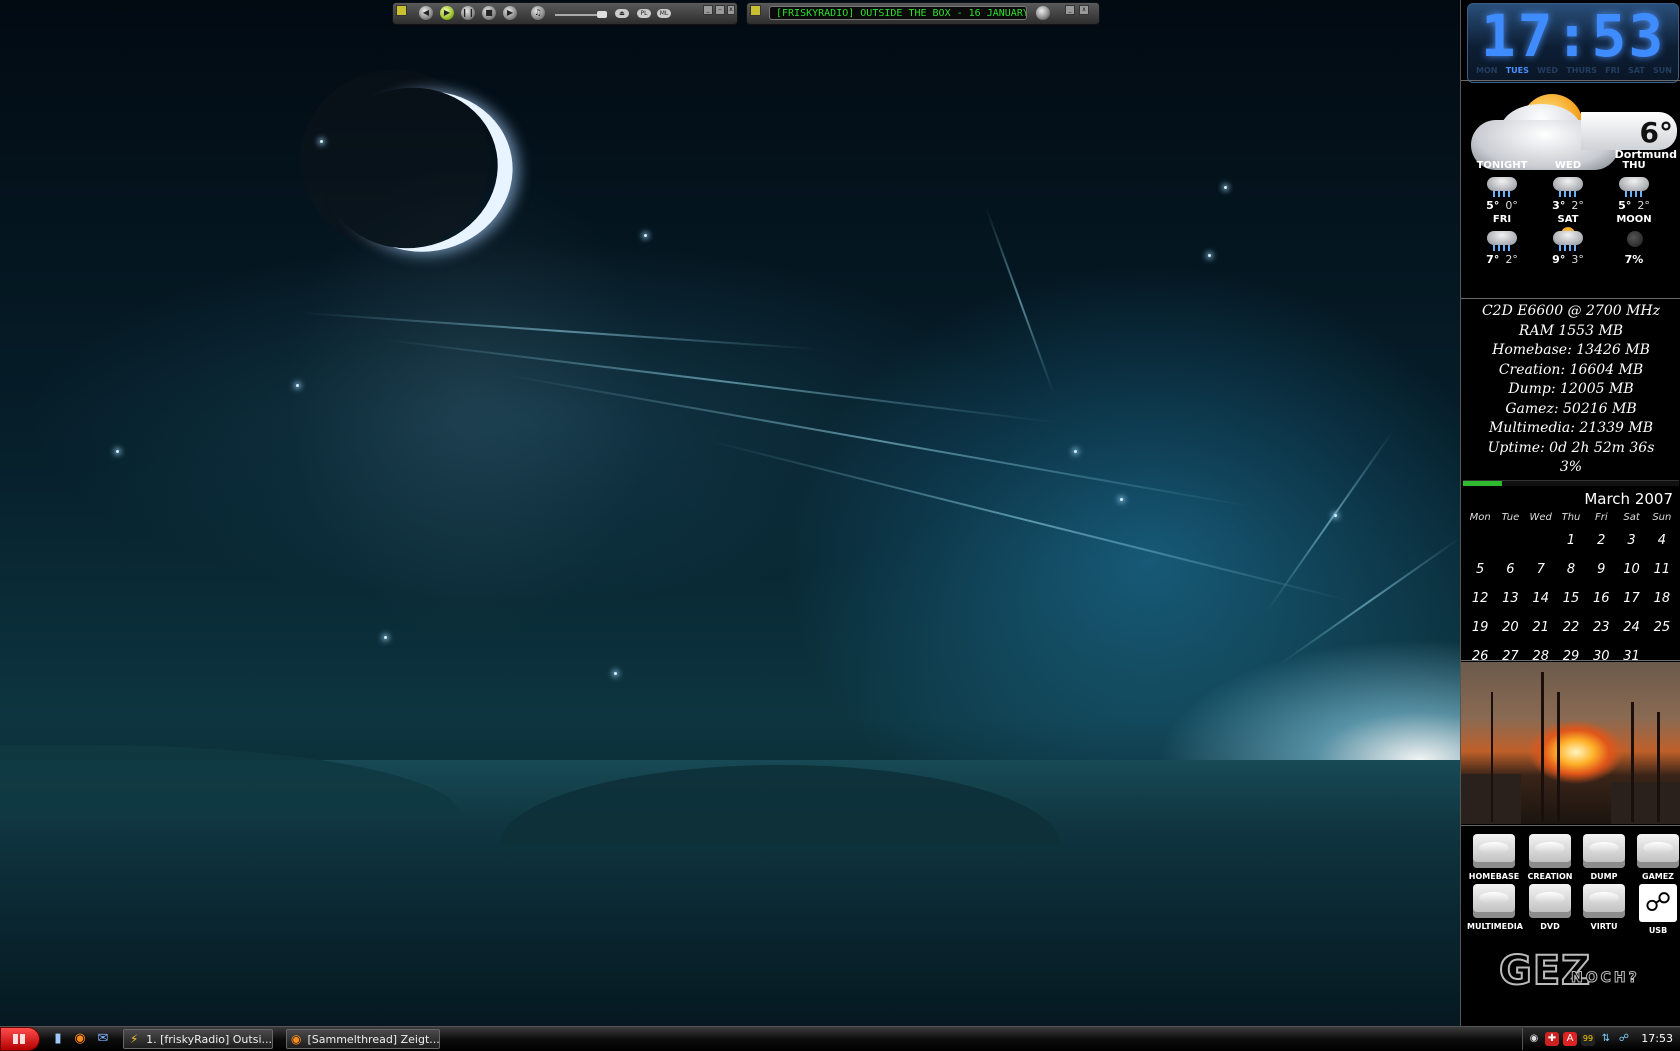  I want to click on previous-track-button: ◀, so click(426, 13).